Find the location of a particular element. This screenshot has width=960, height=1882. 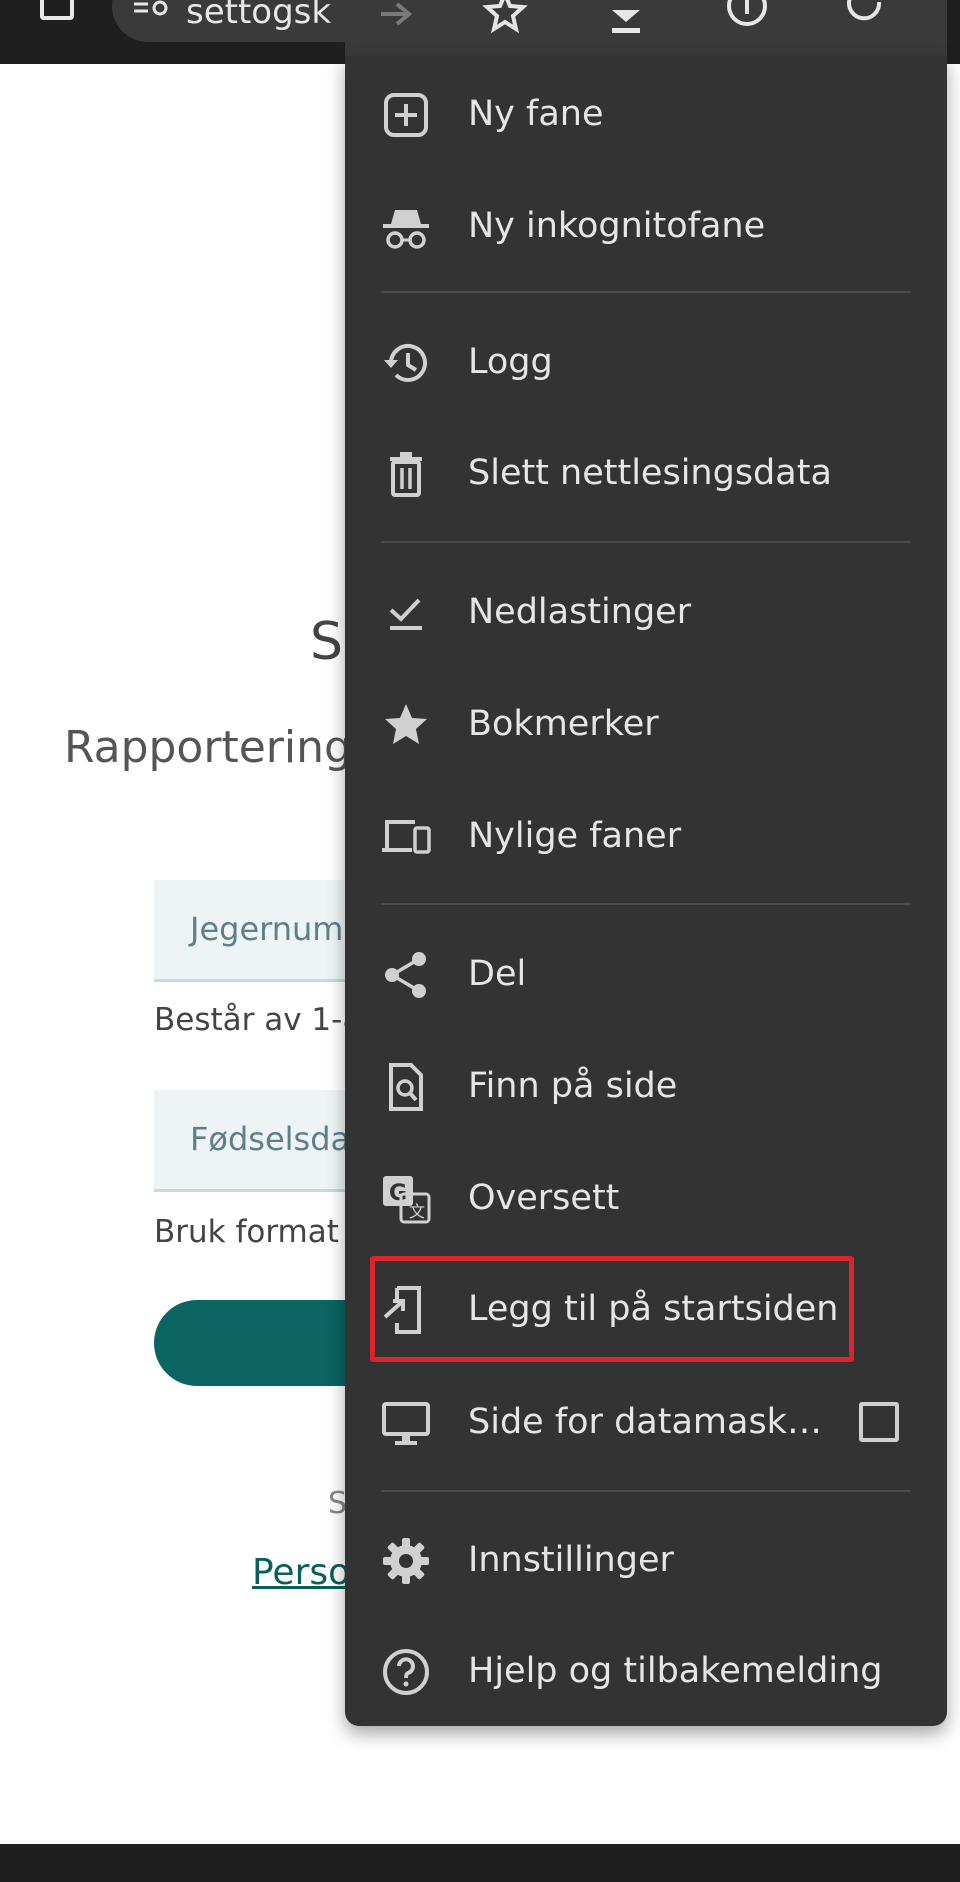

menu-item-clear-data: Slett nettlesingsdata is located at coordinates (646, 473).